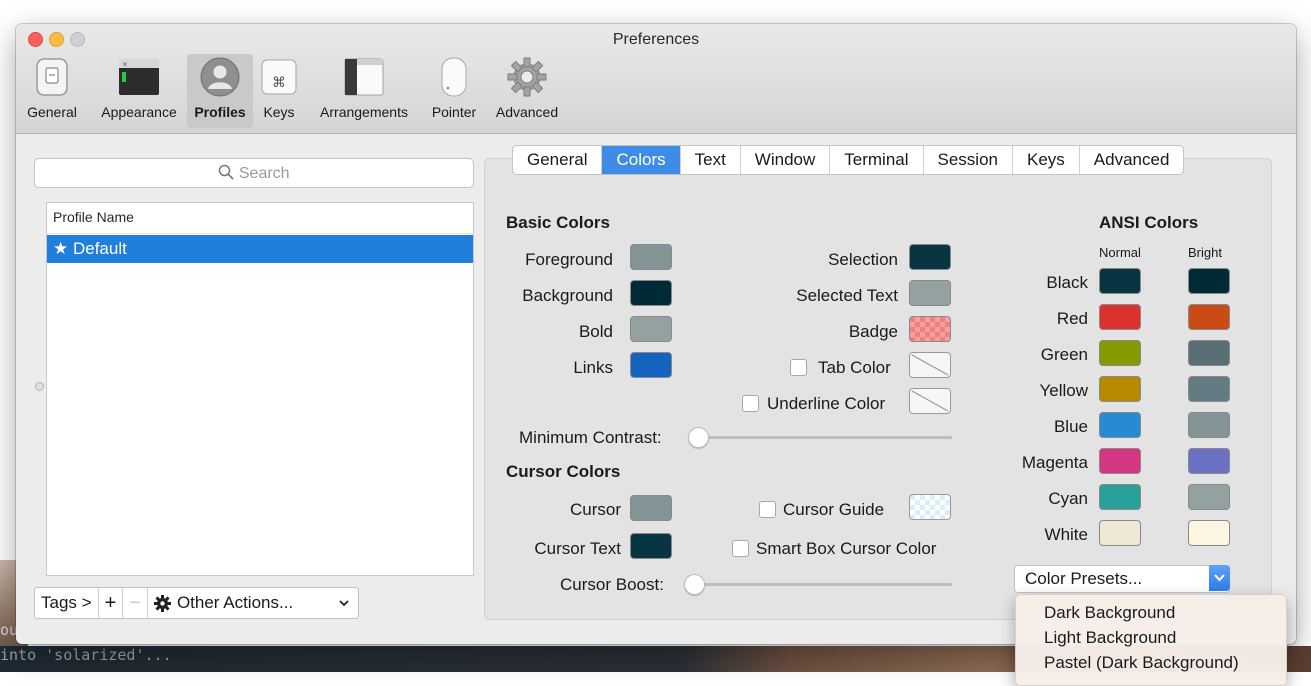  Describe the element at coordinates (569, 259) in the screenshot. I see `foreground-label: Foreground` at that location.